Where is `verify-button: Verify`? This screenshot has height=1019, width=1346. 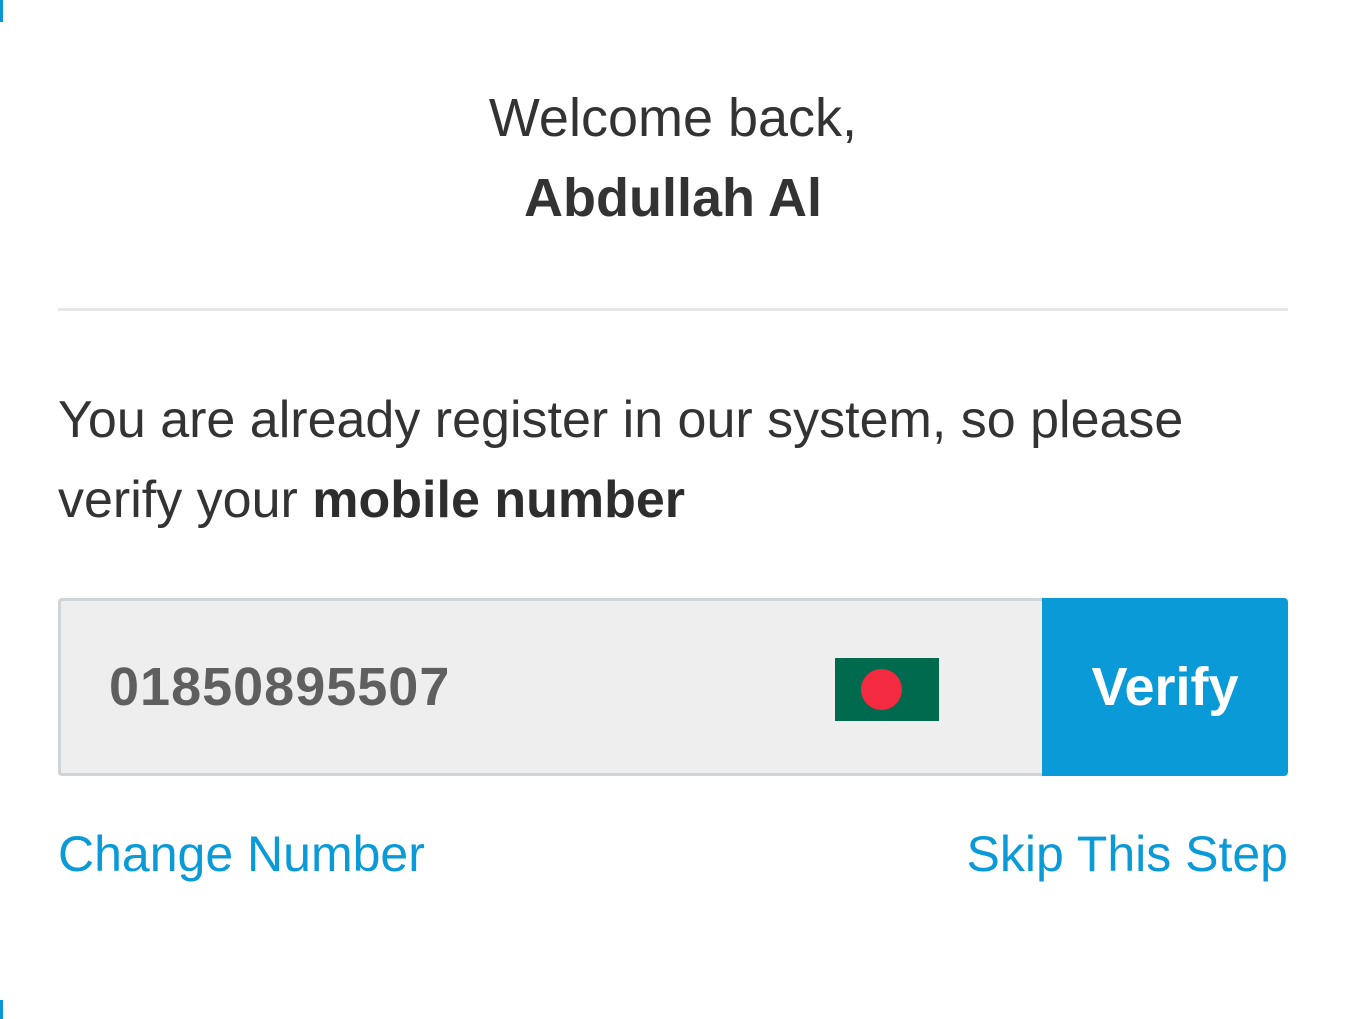
verify-button: Verify is located at coordinates (1165, 687).